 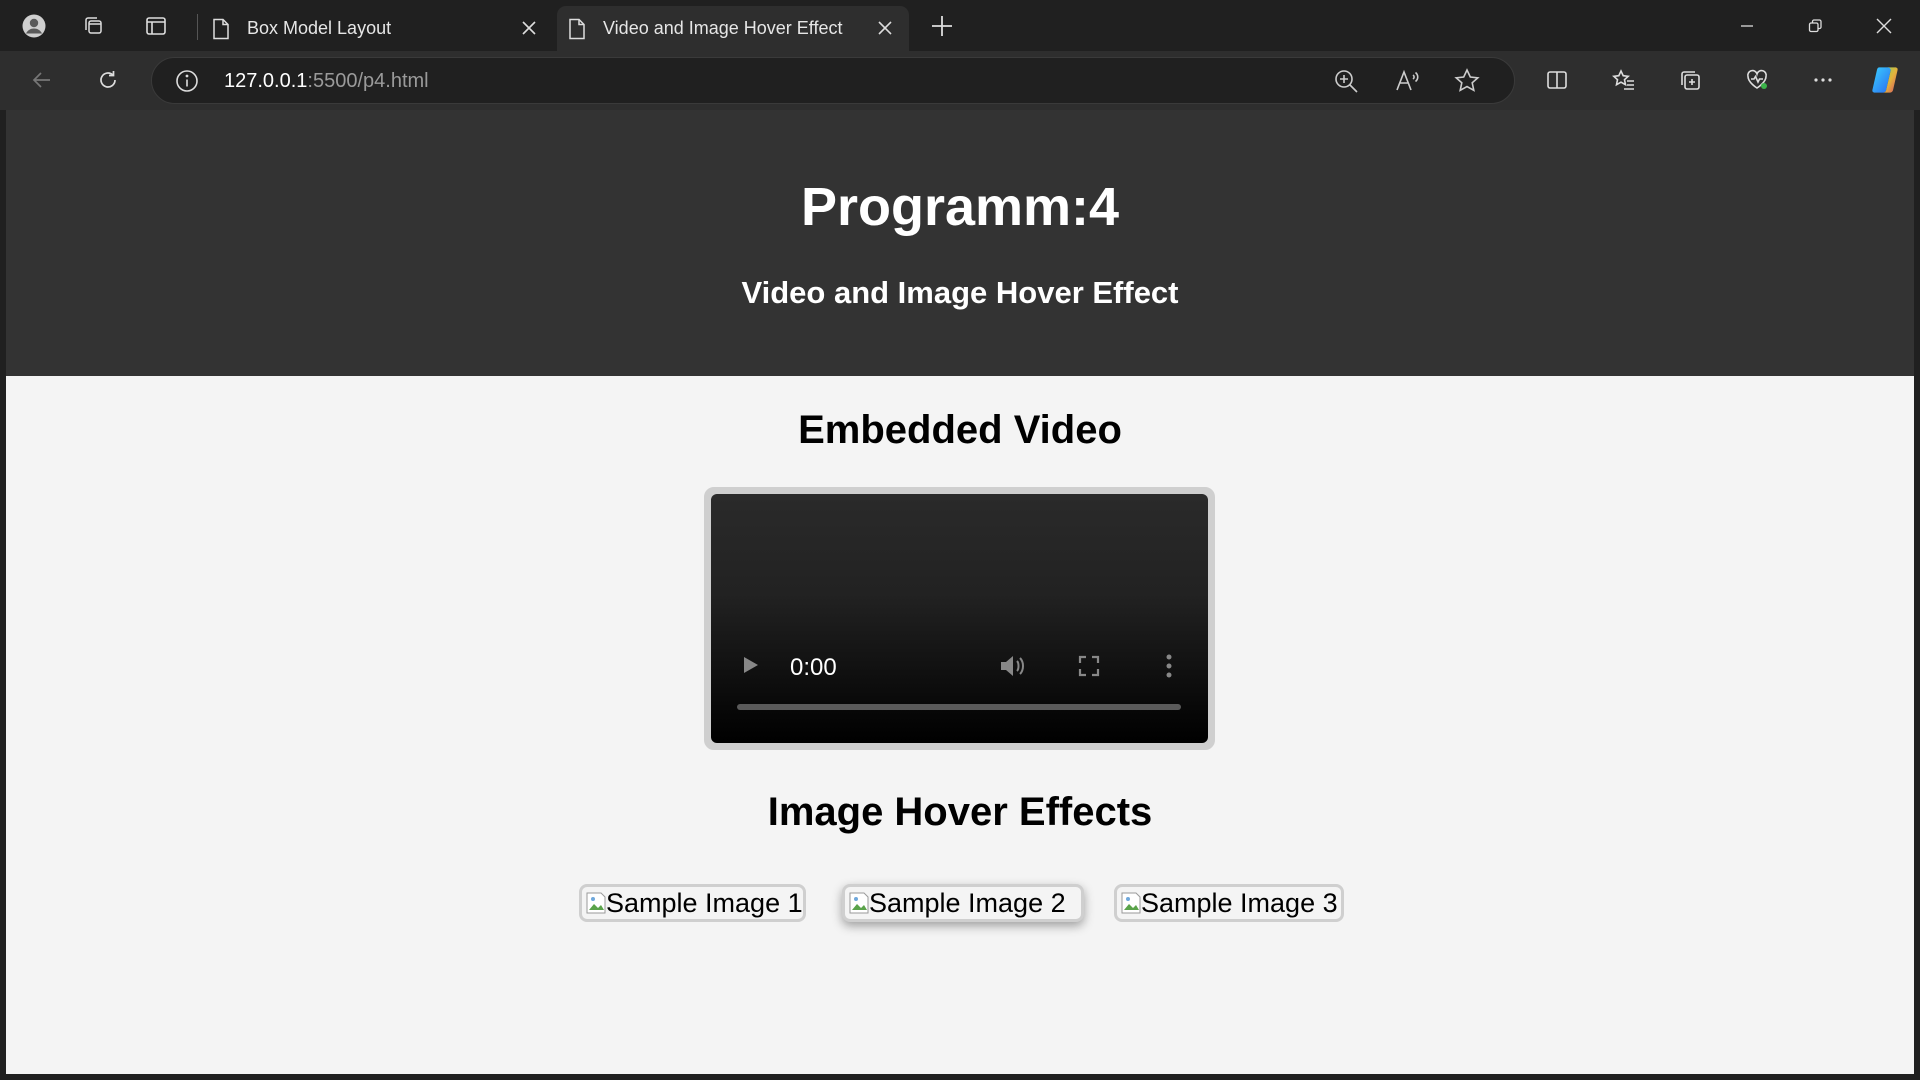 I want to click on page-scrollbar, so click(x=1917, y=592).